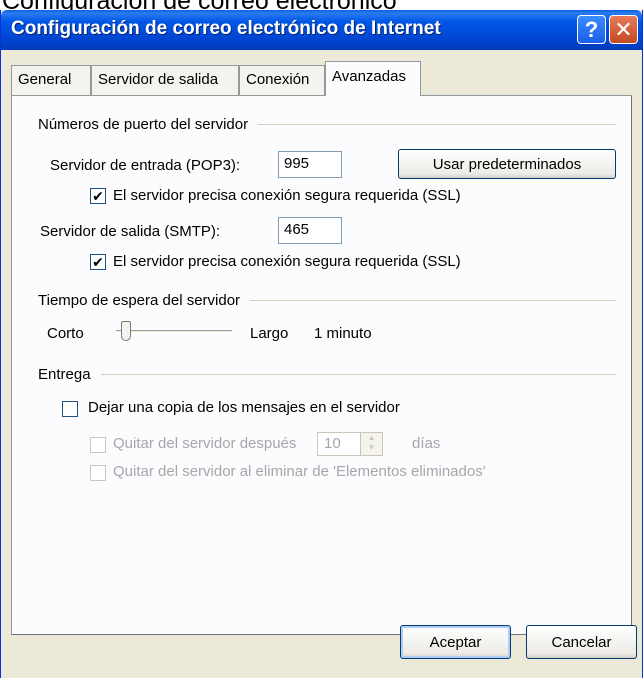 The width and height of the screenshot is (643, 678). I want to click on help-icon: ?, so click(591, 29).